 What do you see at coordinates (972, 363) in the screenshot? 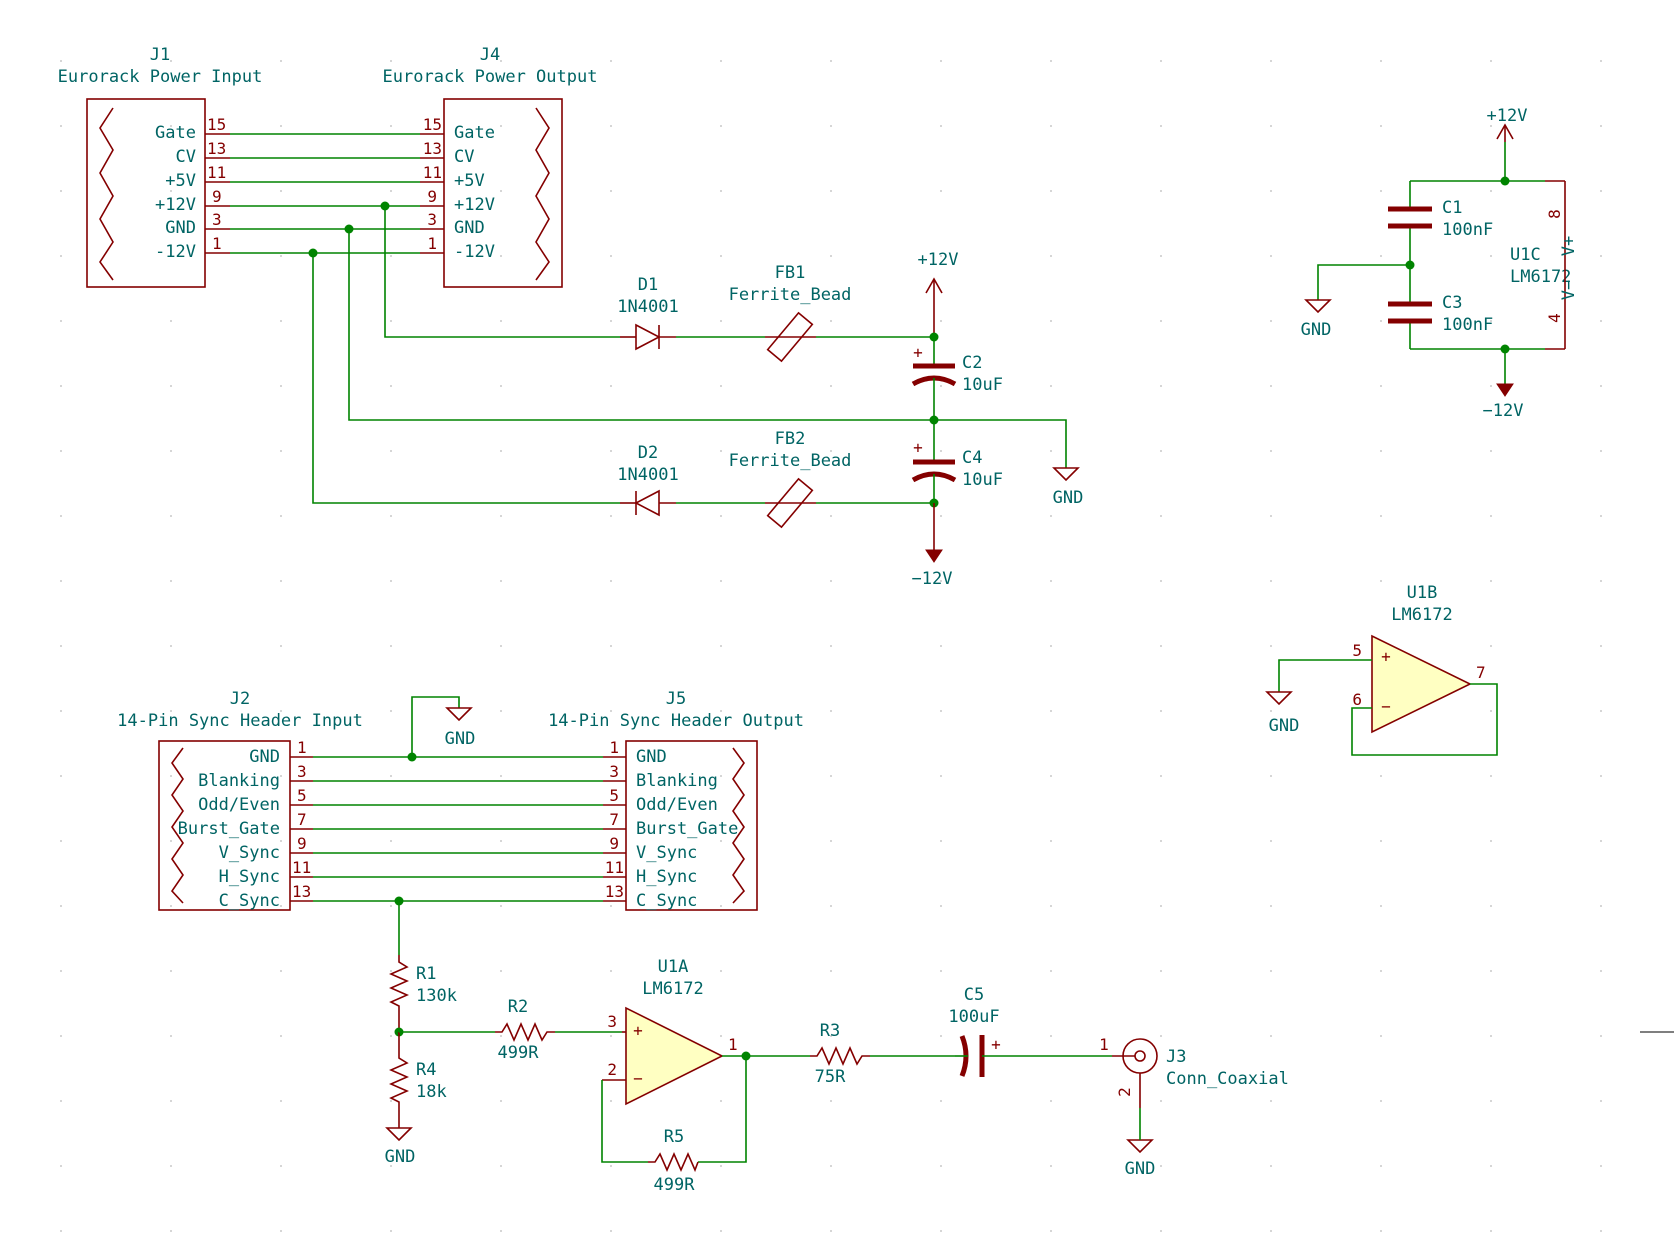
I see `c2-ref: C2` at bounding box center [972, 363].